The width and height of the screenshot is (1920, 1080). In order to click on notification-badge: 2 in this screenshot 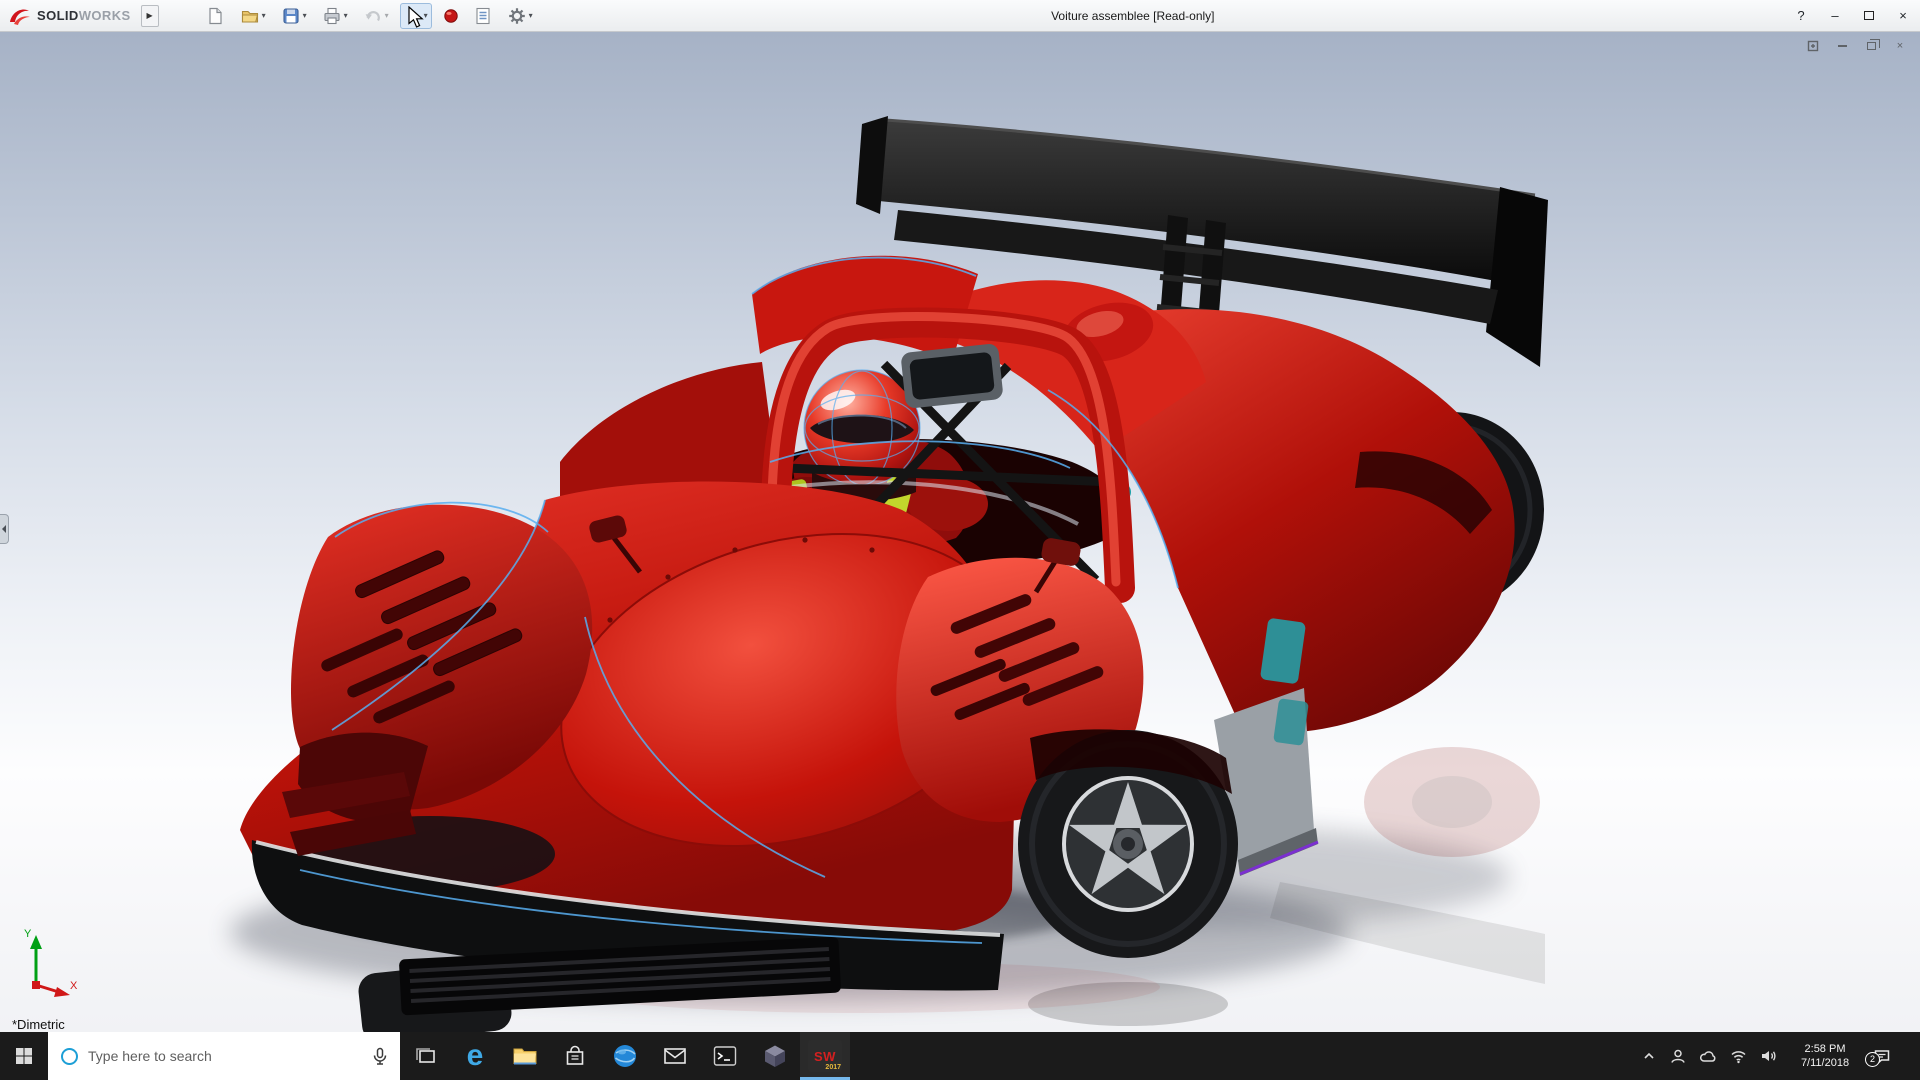, I will do `click(1872, 1059)`.